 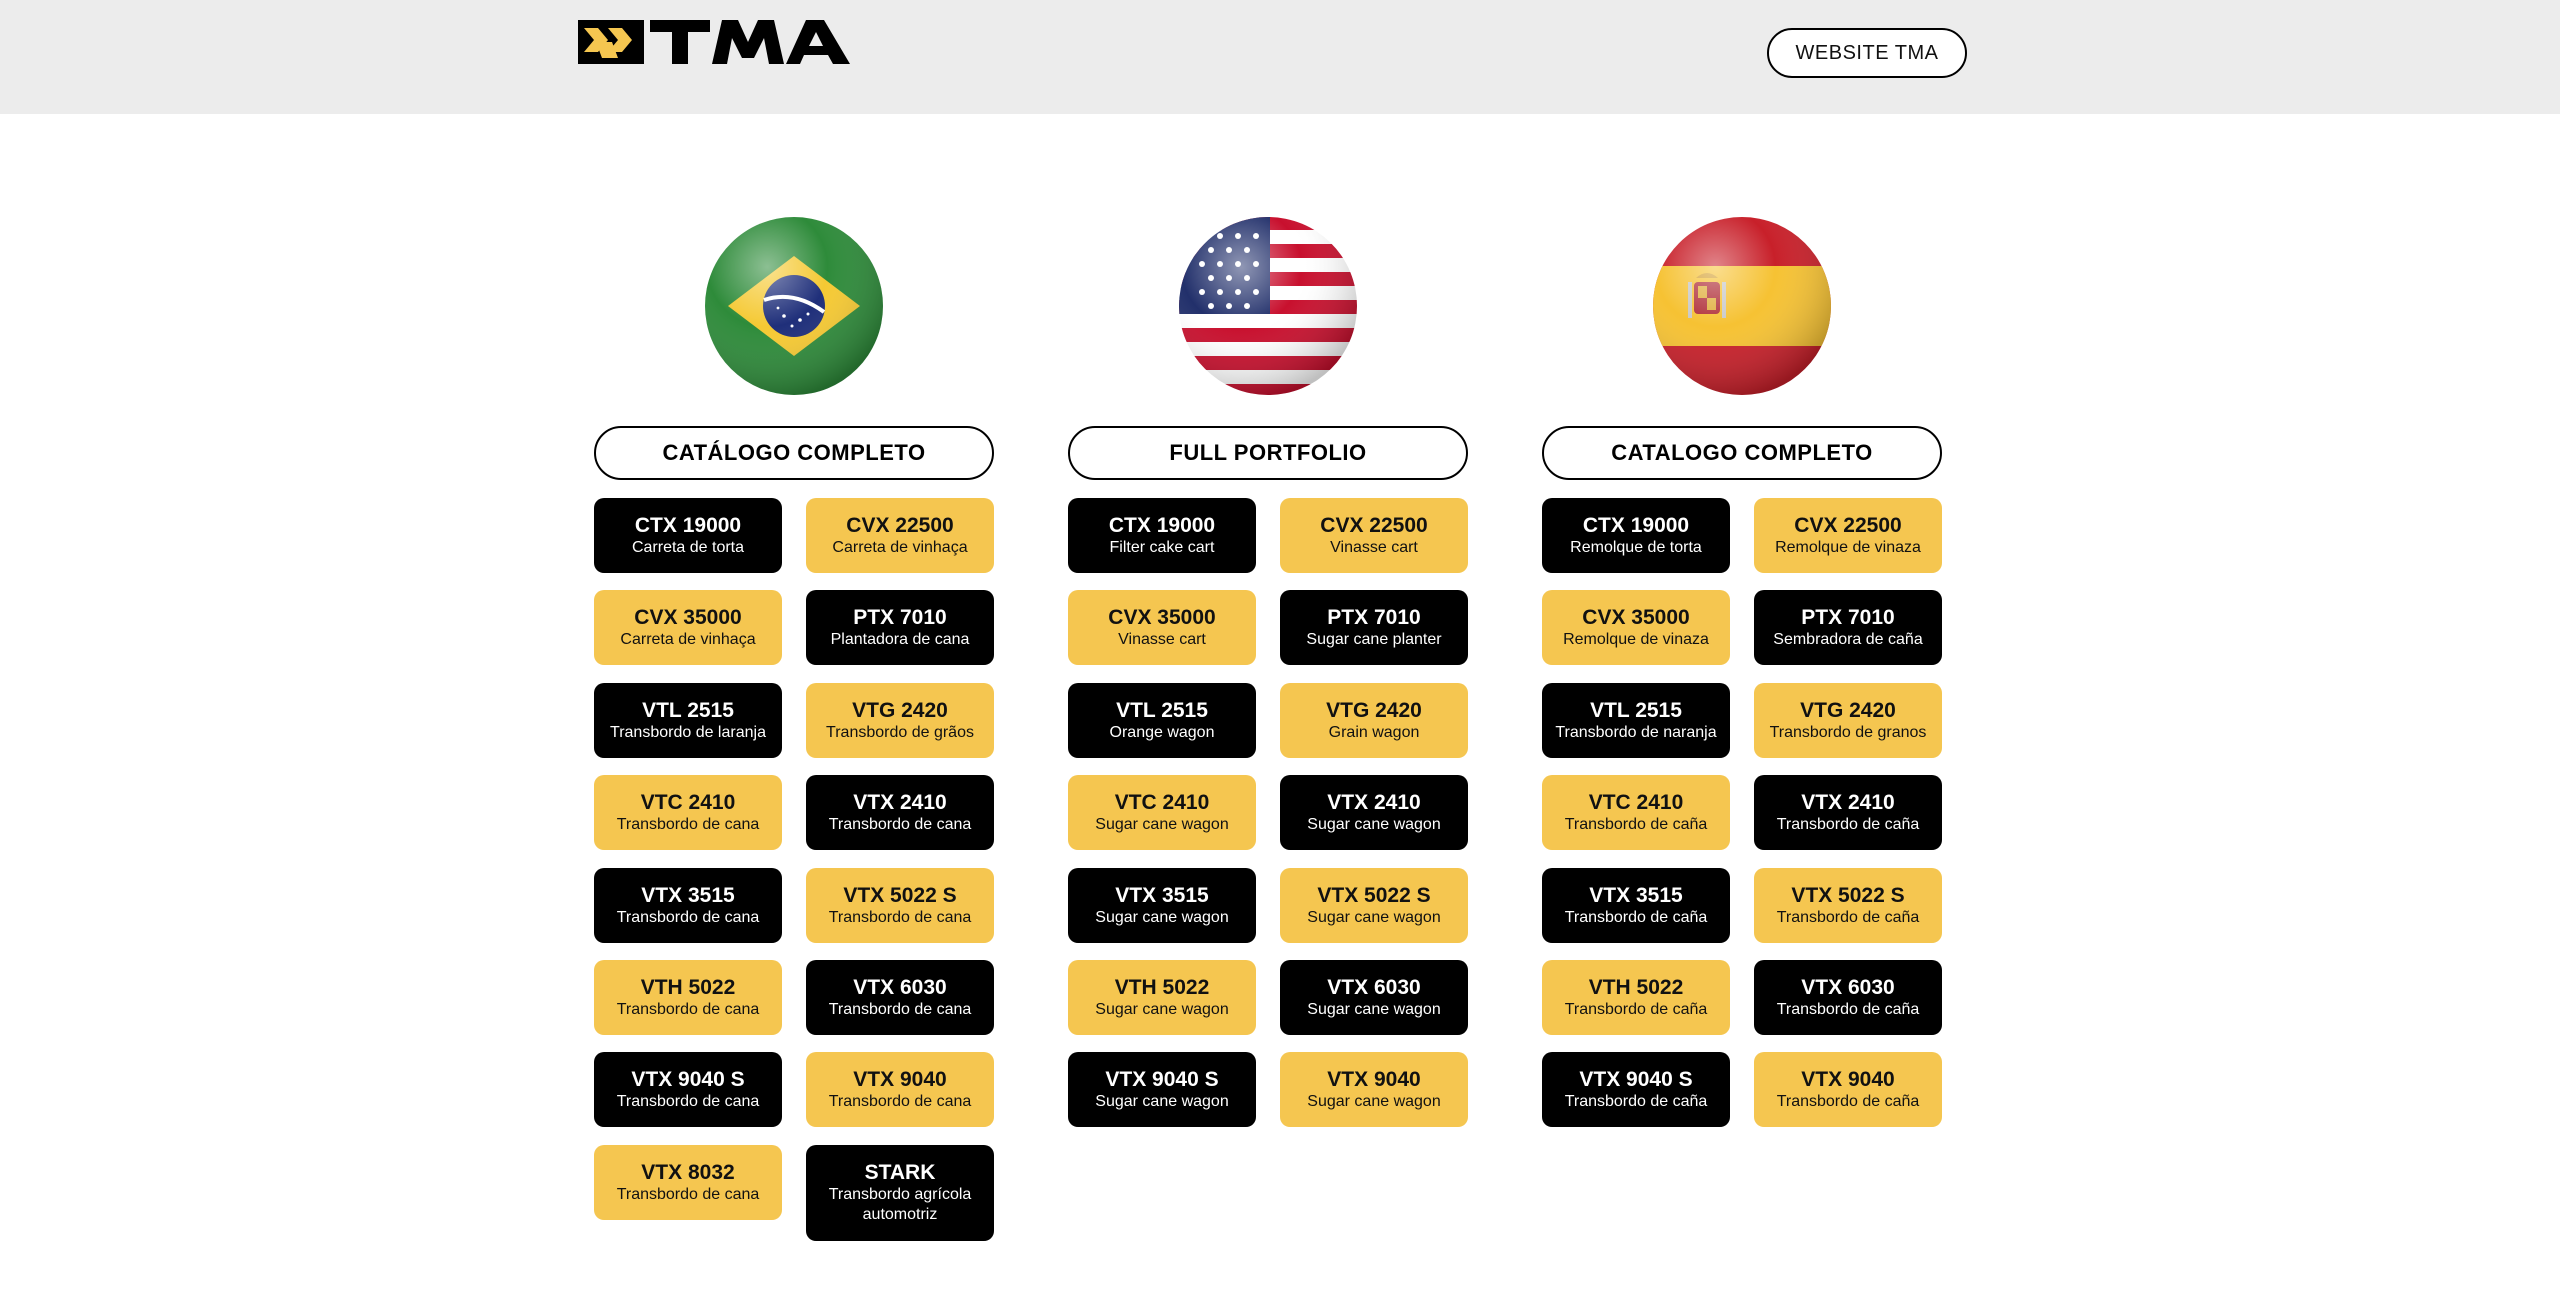 I want to click on product-button-pt: CVX 22500 Carreta de vinhaça, so click(x=900, y=535).